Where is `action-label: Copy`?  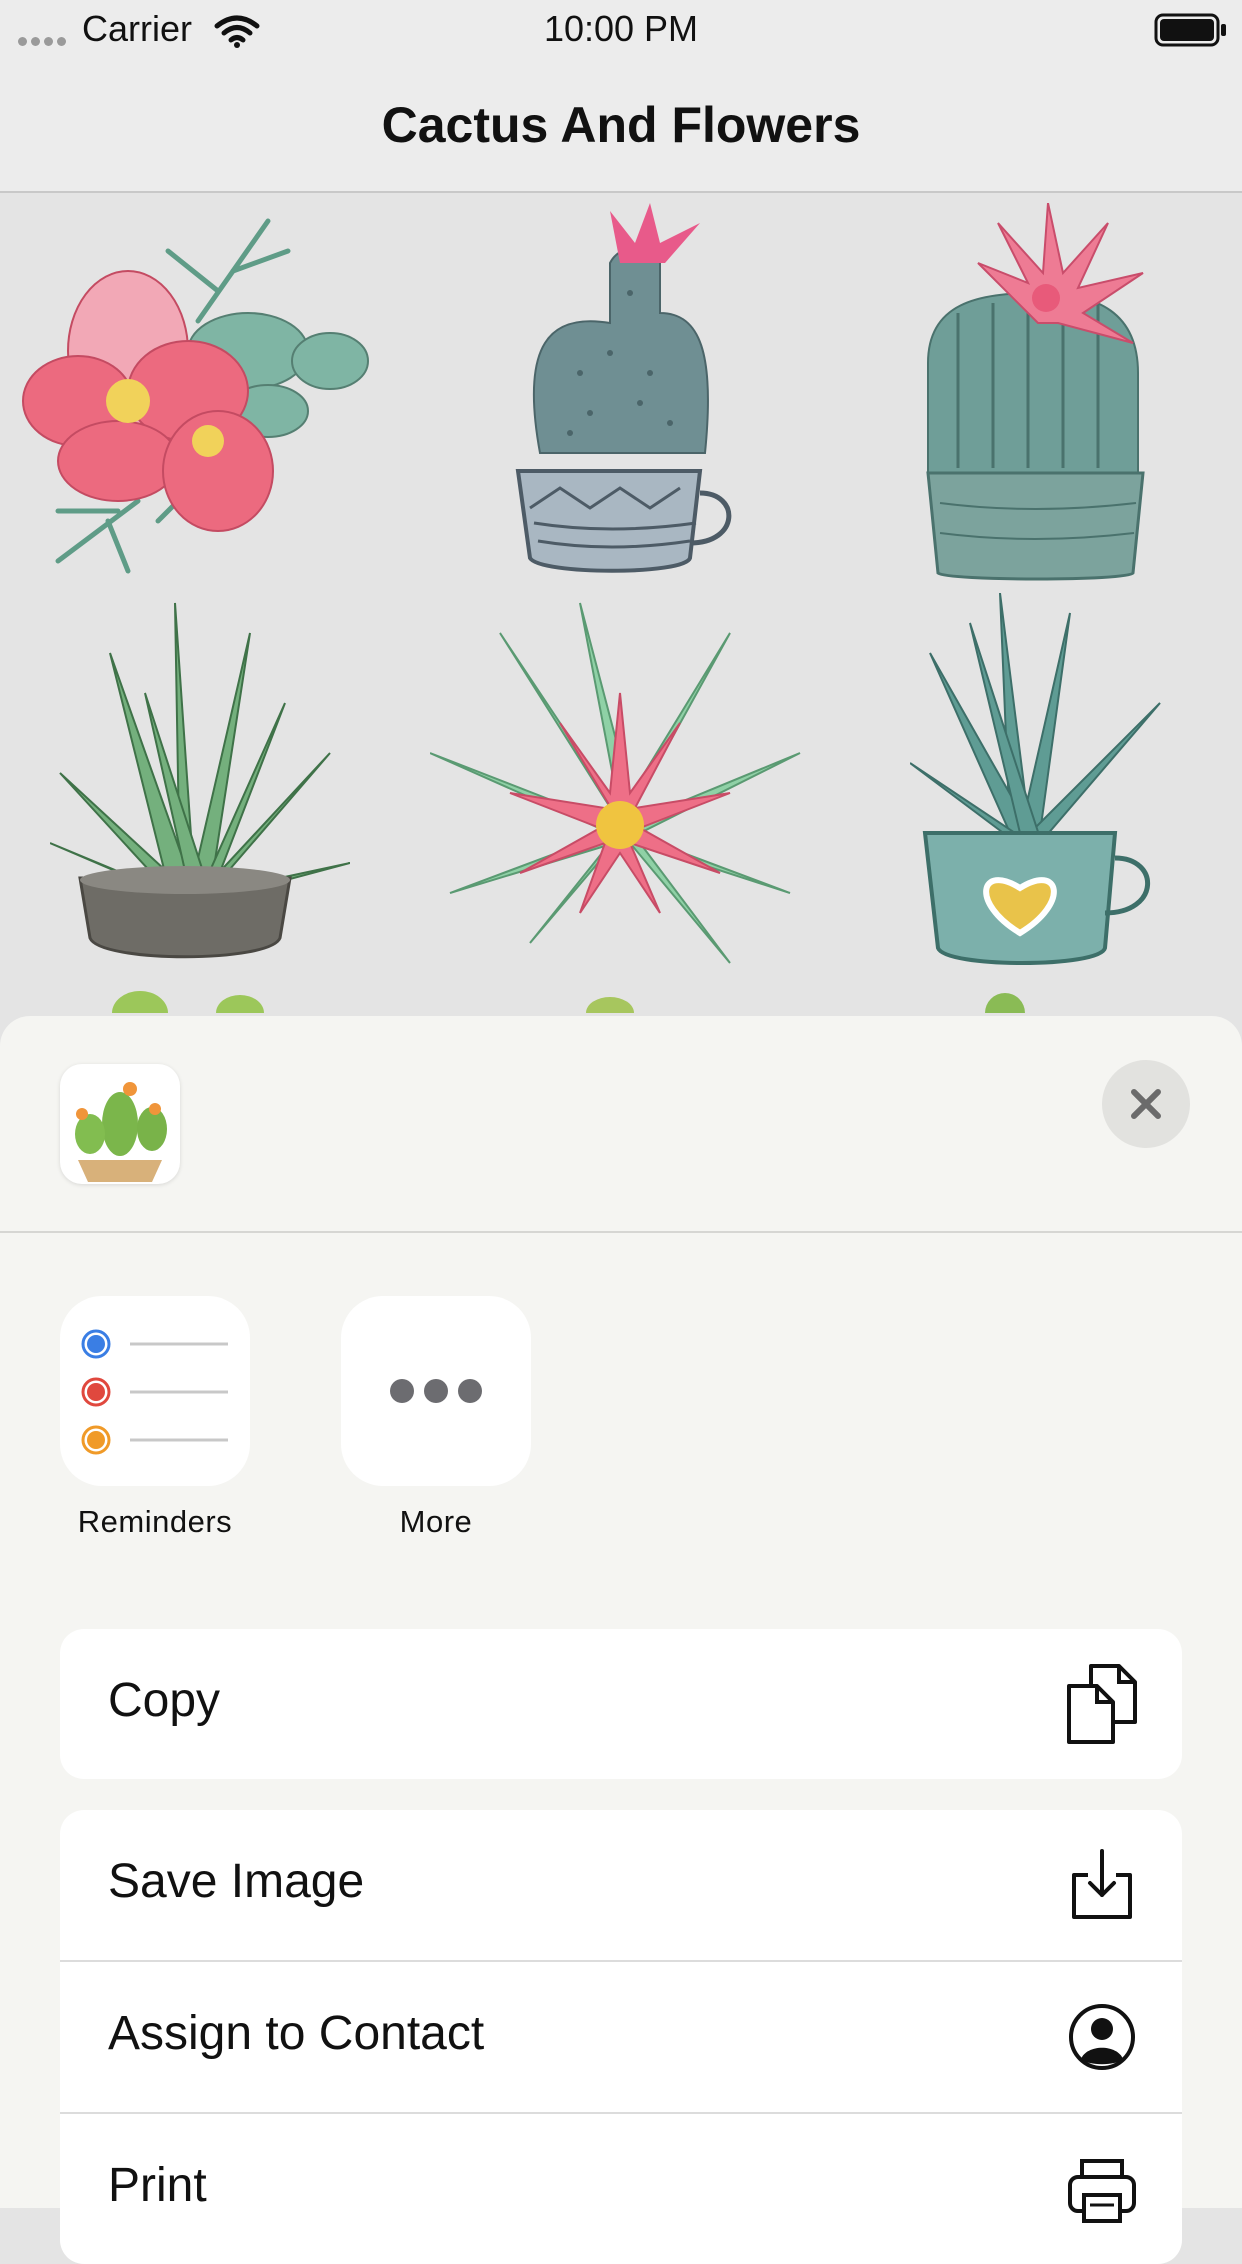 action-label: Copy is located at coordinates (164, 1700).